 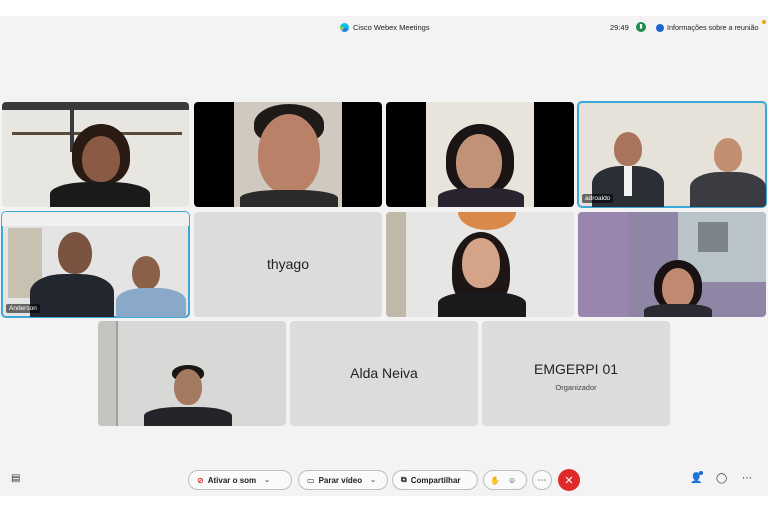 I want to click on video-tile-video-off: Alda Neiva, so click(x=384, y=373).